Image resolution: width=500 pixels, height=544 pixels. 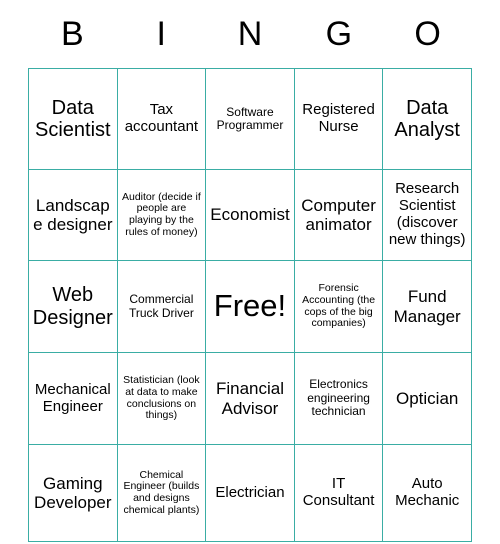 What do you see at coordinates (161, 34) in the screenshot?
I see `header-letter-i: I` at bounding box center [161, 34].